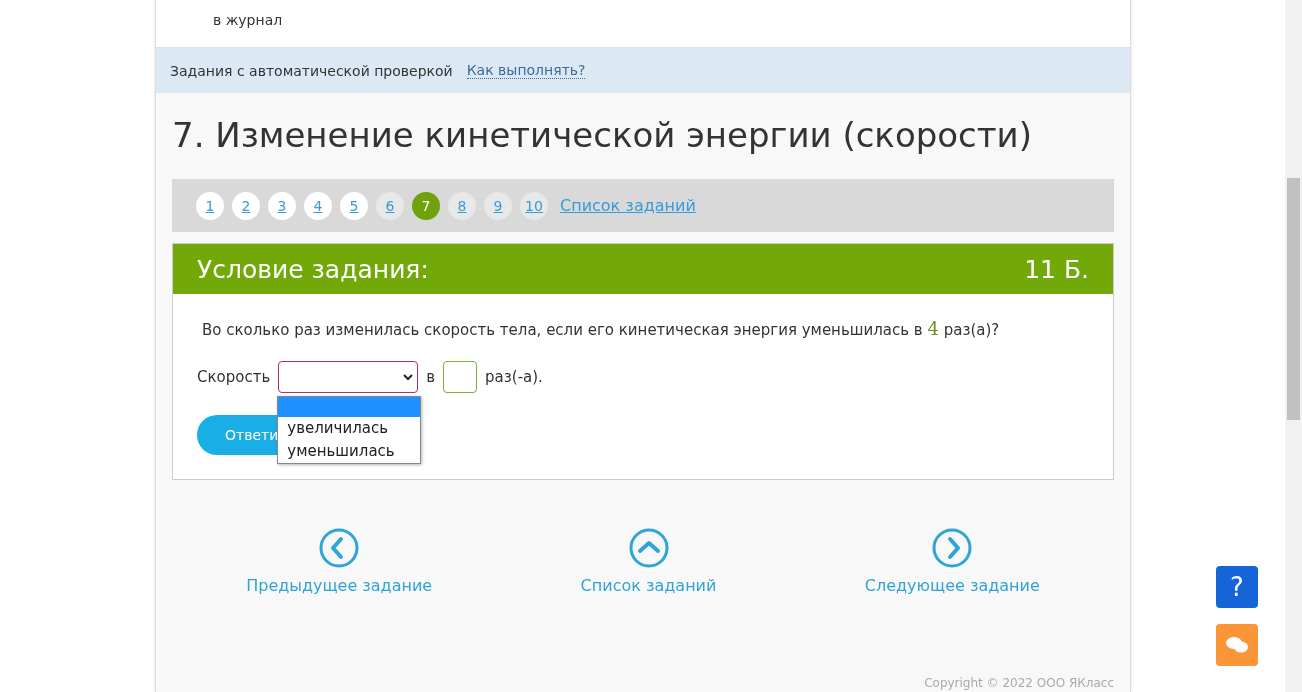 The height and width of the screenshot is (692, 1302). What do you see at coordinates (311, 70) in the screenshot?
I see `info-label: Задания с автоматической проверкой` at bounding box center [311, 70].